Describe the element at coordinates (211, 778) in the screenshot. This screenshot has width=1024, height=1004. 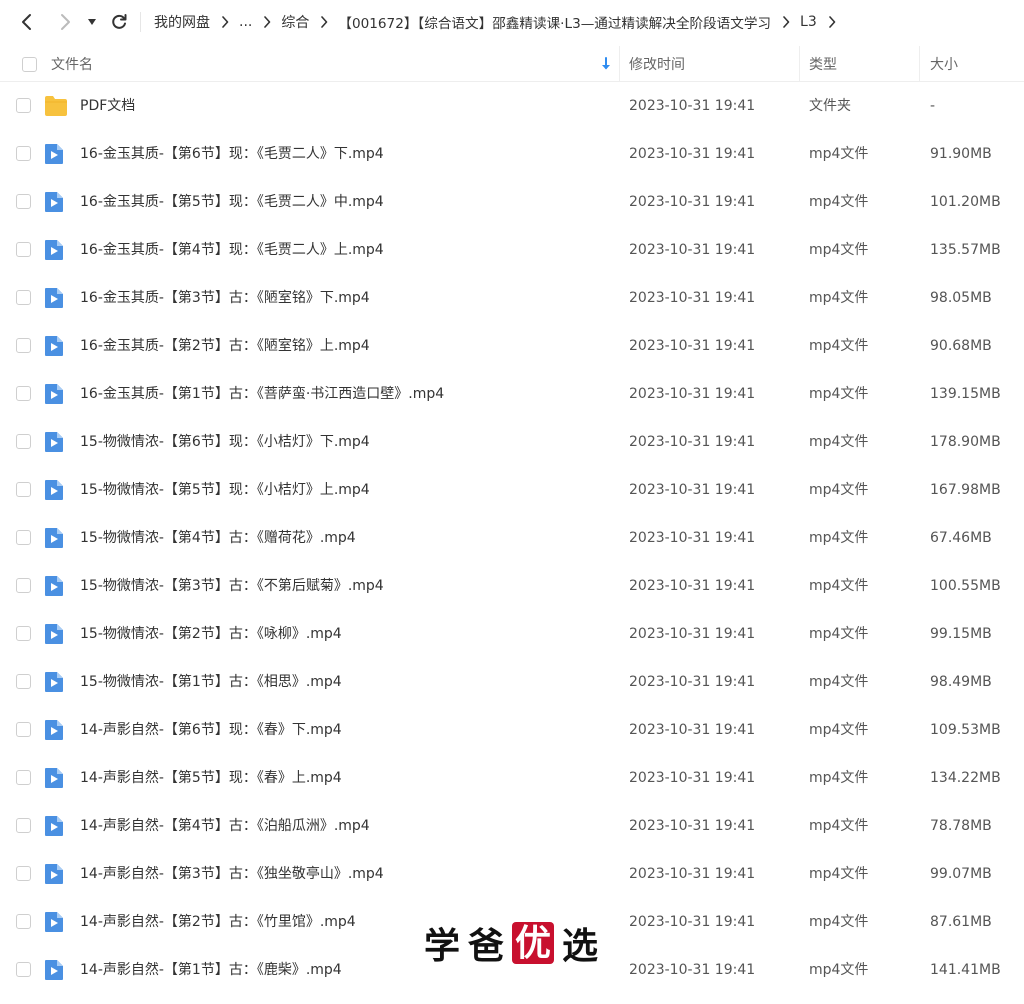
I see `file-name: 14-声影自然-【第5节】现：《春》上.mp4` at that location.